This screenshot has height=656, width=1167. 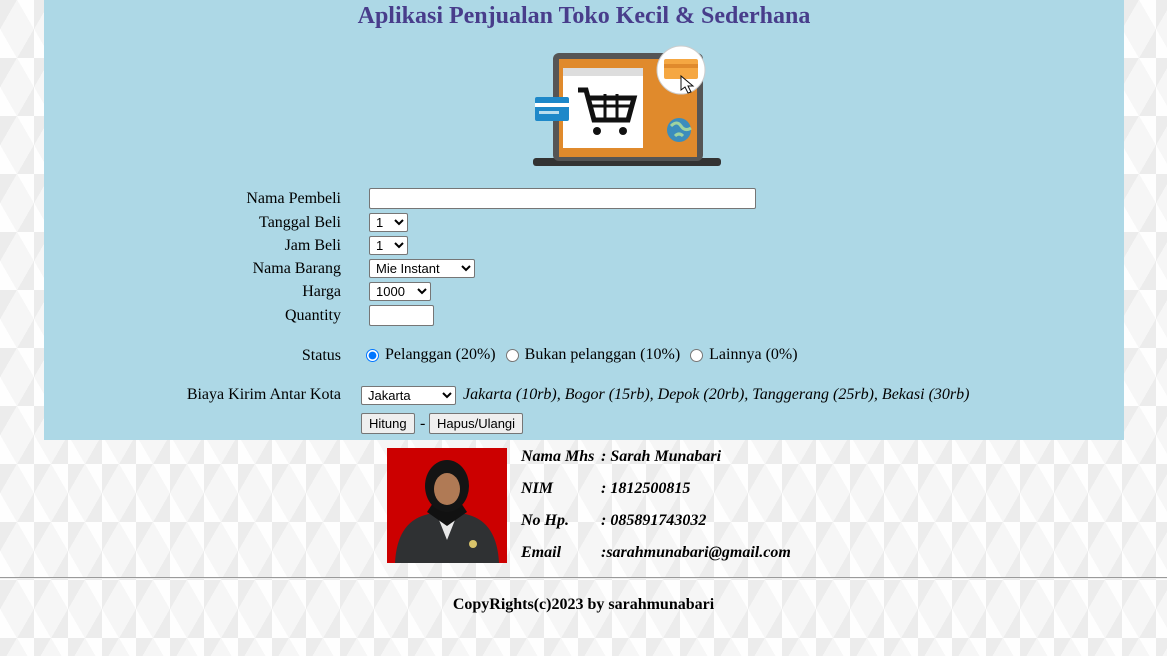 I want to click on quantity-input, so click(x=401, y=315).